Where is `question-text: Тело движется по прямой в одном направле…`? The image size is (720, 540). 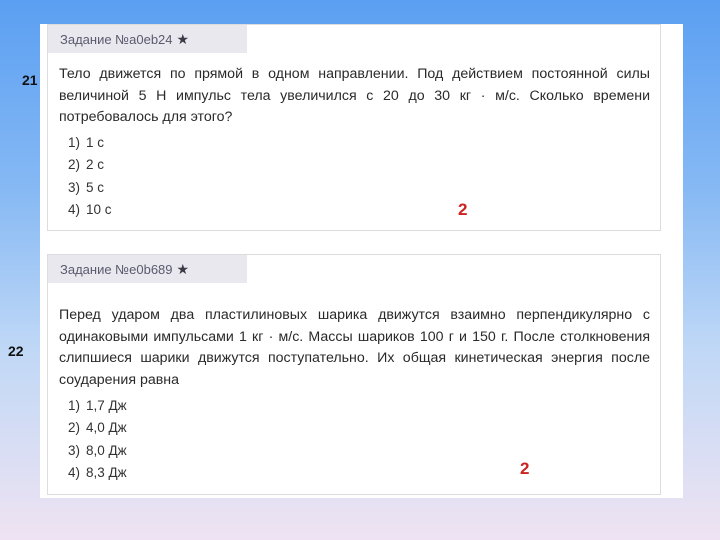
question-text: Тело движется по прямой в одном направле… is located at coordinates (354, 95).